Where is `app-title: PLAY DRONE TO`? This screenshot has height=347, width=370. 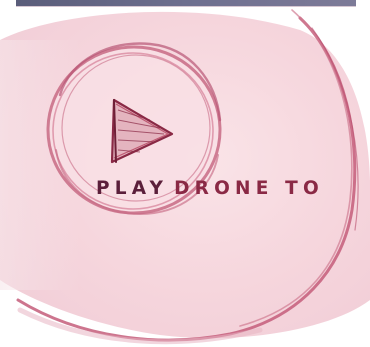
app-title: PLAY DRONE TO is located at coordinates (210, 189).